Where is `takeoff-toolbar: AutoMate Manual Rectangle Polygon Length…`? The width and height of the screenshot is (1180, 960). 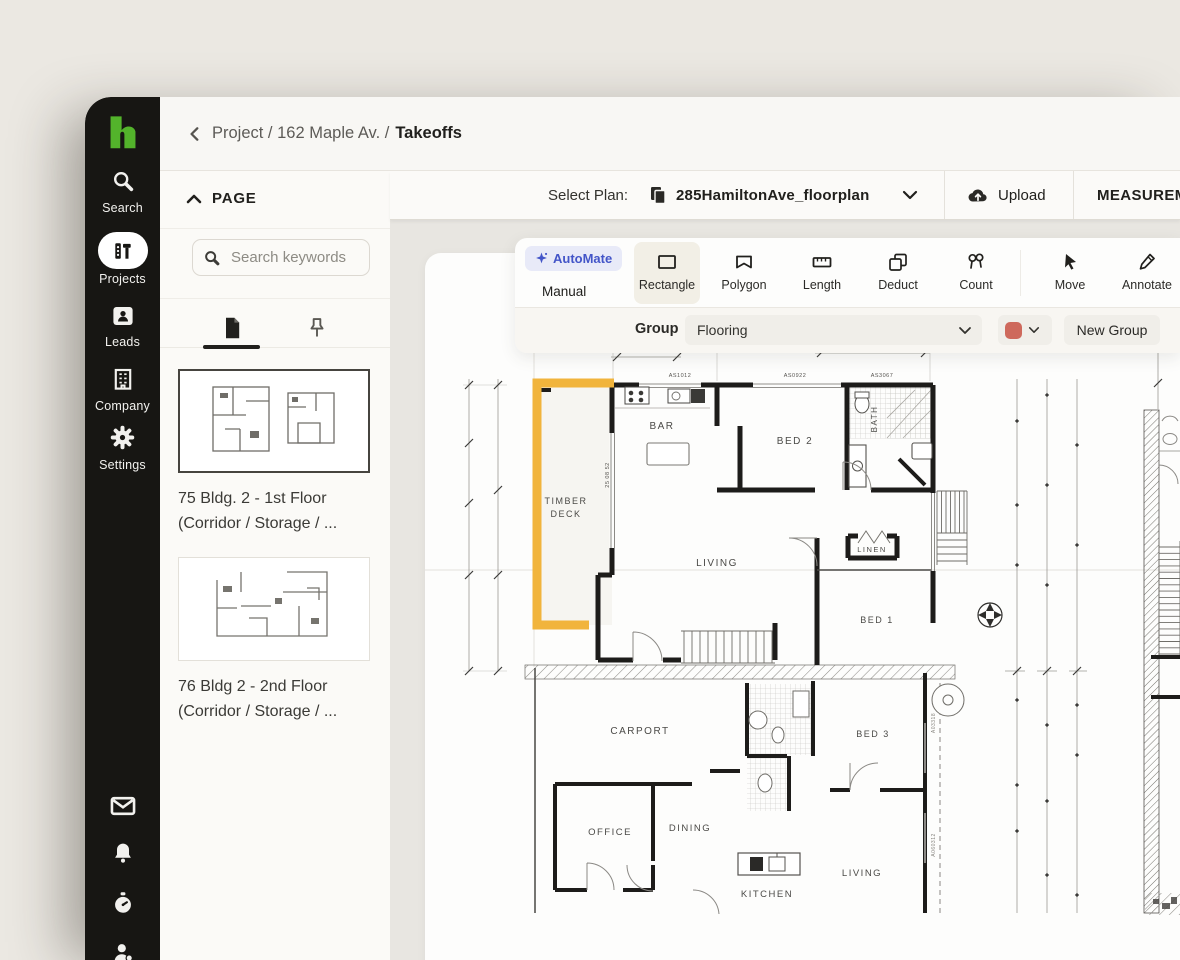 takeoff-toolbar: AutoMate Manual Rectangle Polygon Length… is located at coordinates (847, 295).